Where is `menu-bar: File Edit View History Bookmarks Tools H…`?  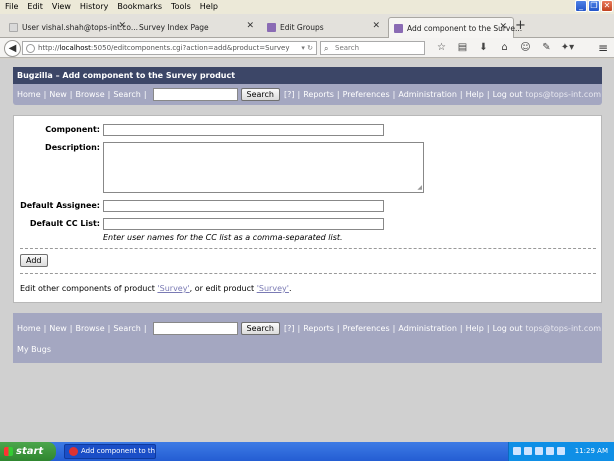
menu-bar: File Edit View History Bookmarks Tools H… is located at coordinates (111, 6).